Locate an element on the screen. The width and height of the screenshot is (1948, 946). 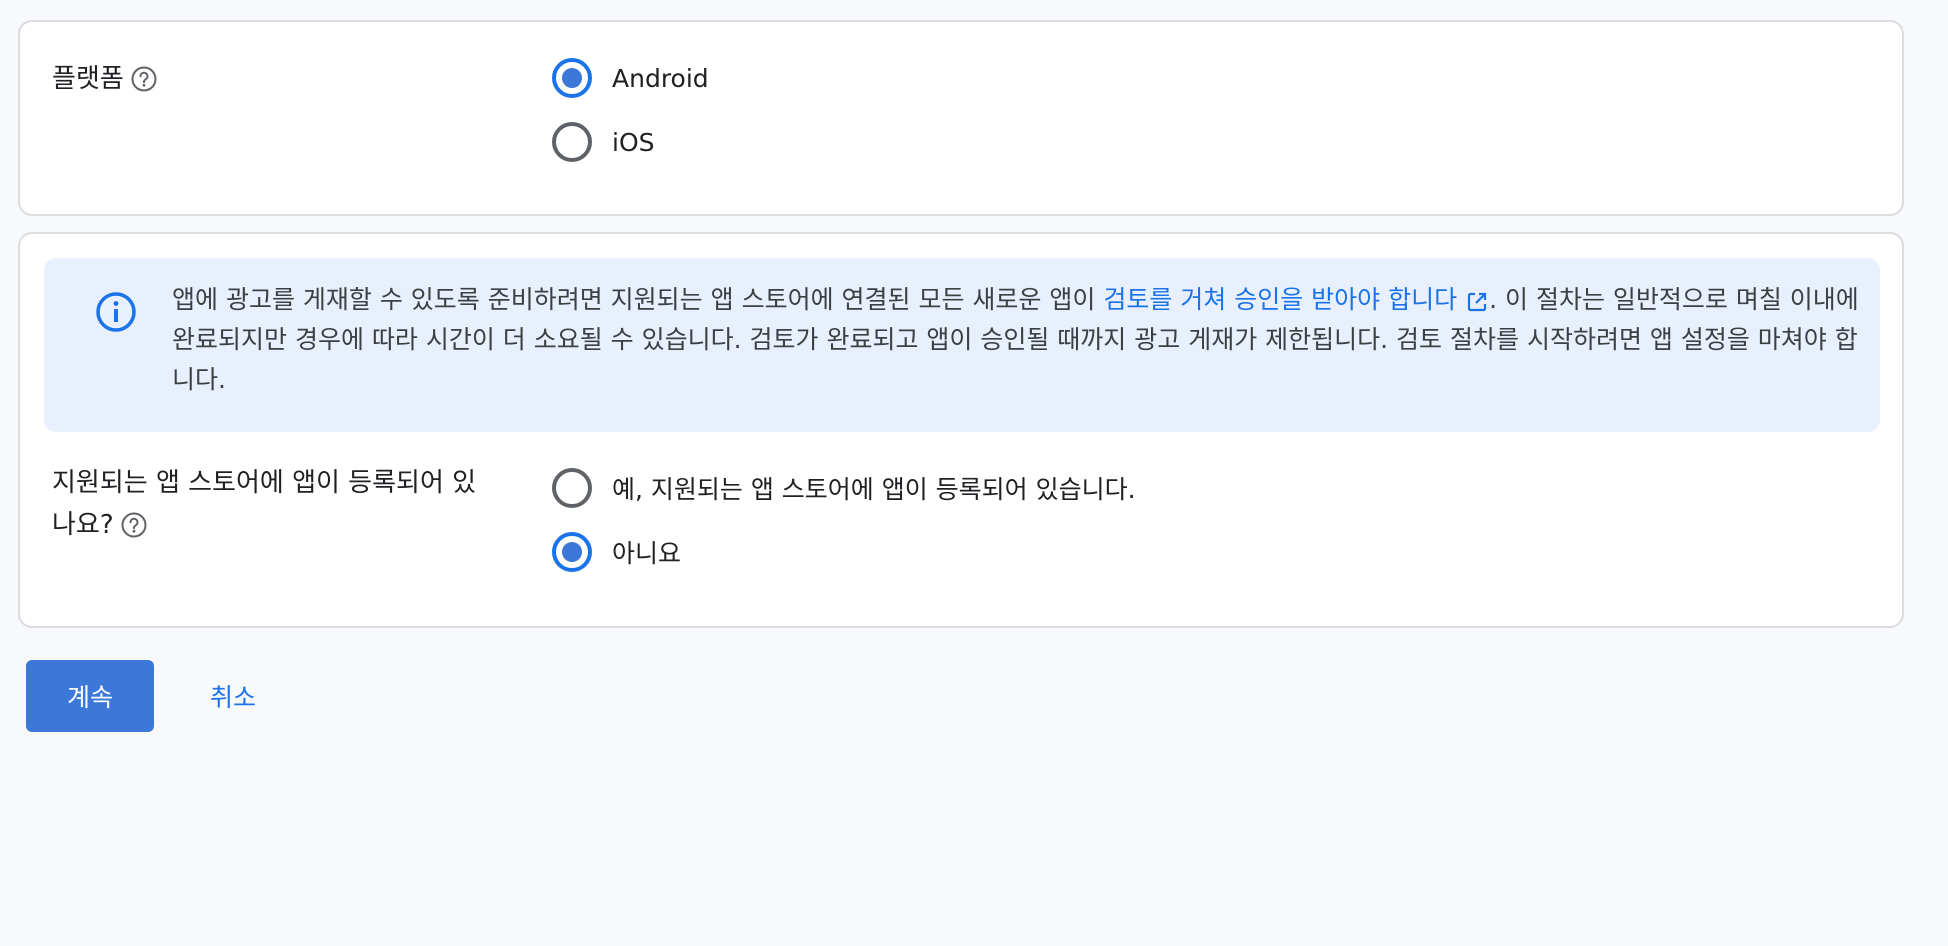
radio-option-android: Android is located at coordinates (630, 78).